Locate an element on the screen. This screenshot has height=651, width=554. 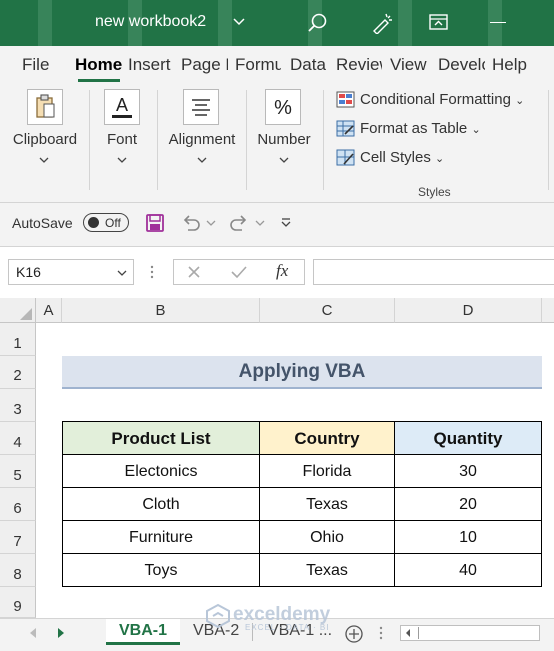
tab-developer: Develo is located at coordinates (461, 65).